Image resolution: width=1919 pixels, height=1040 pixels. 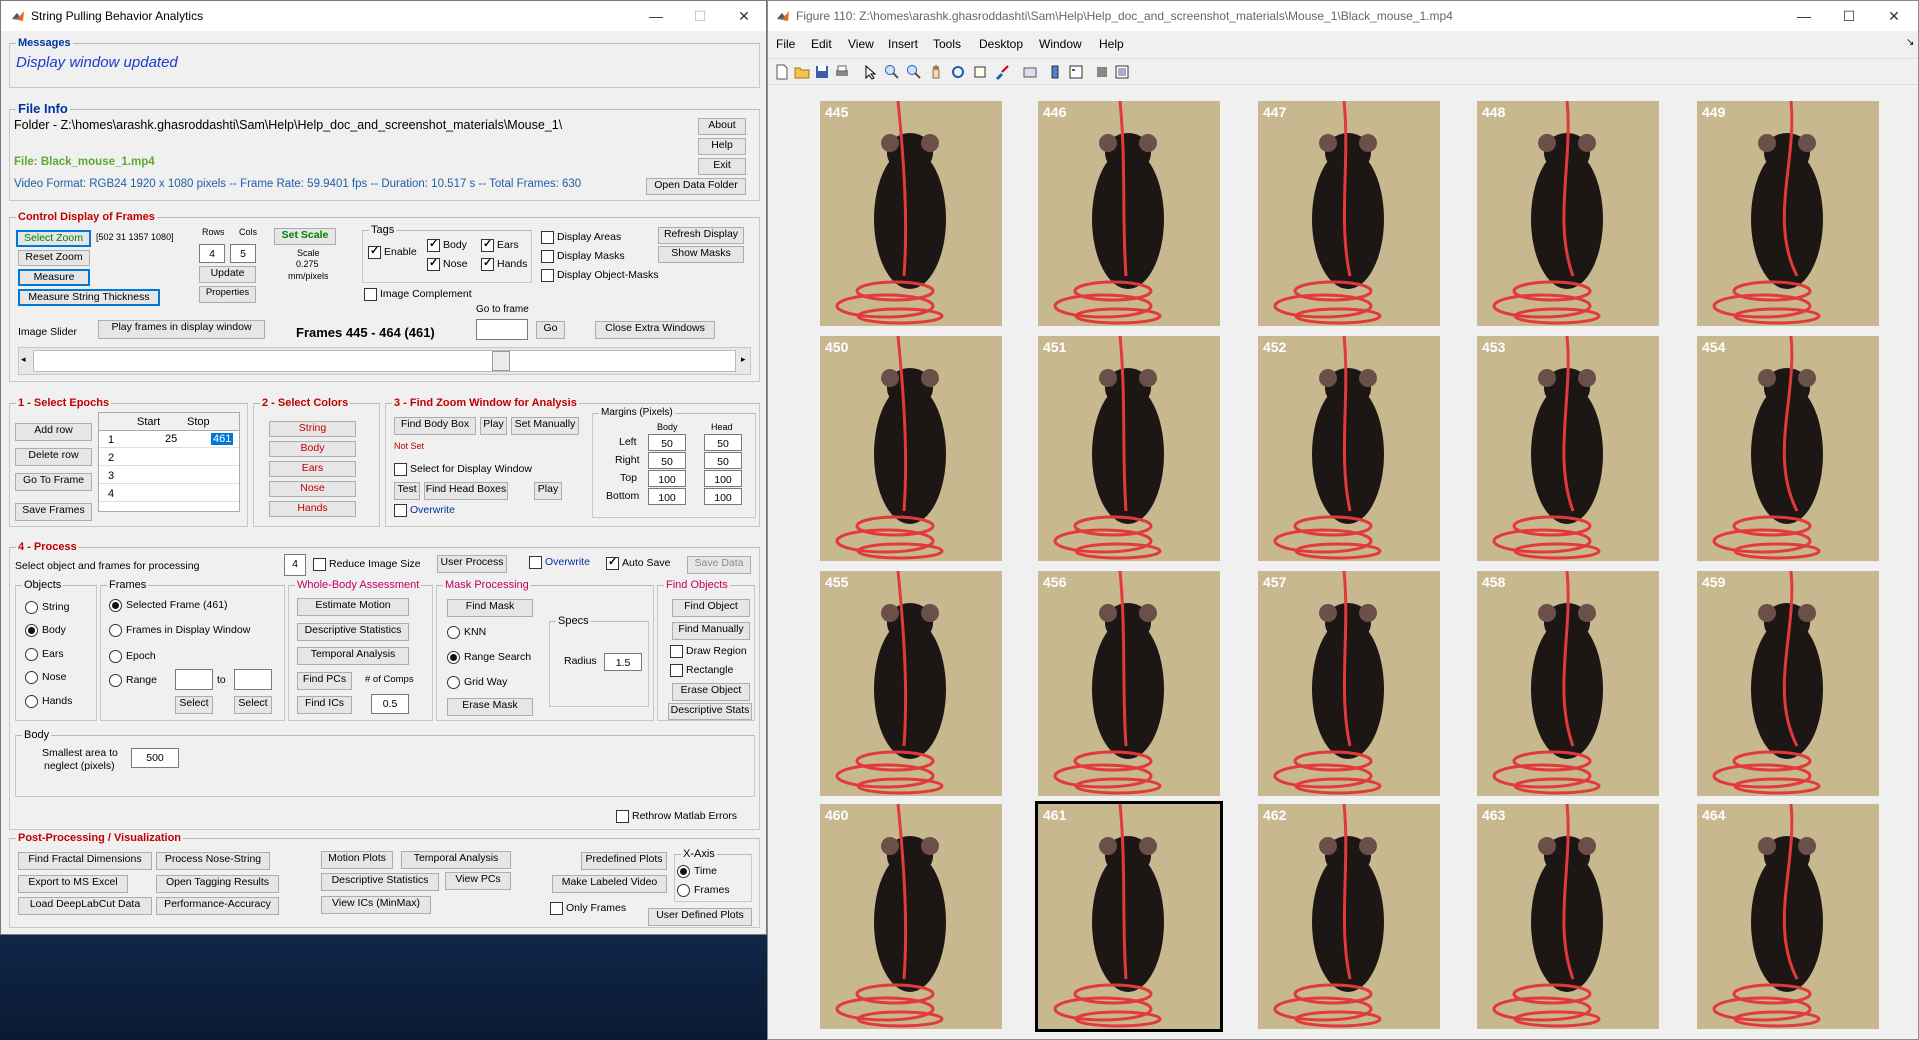 I want to click on set-scale-button: Set Scale, so click(x=305, y=236).